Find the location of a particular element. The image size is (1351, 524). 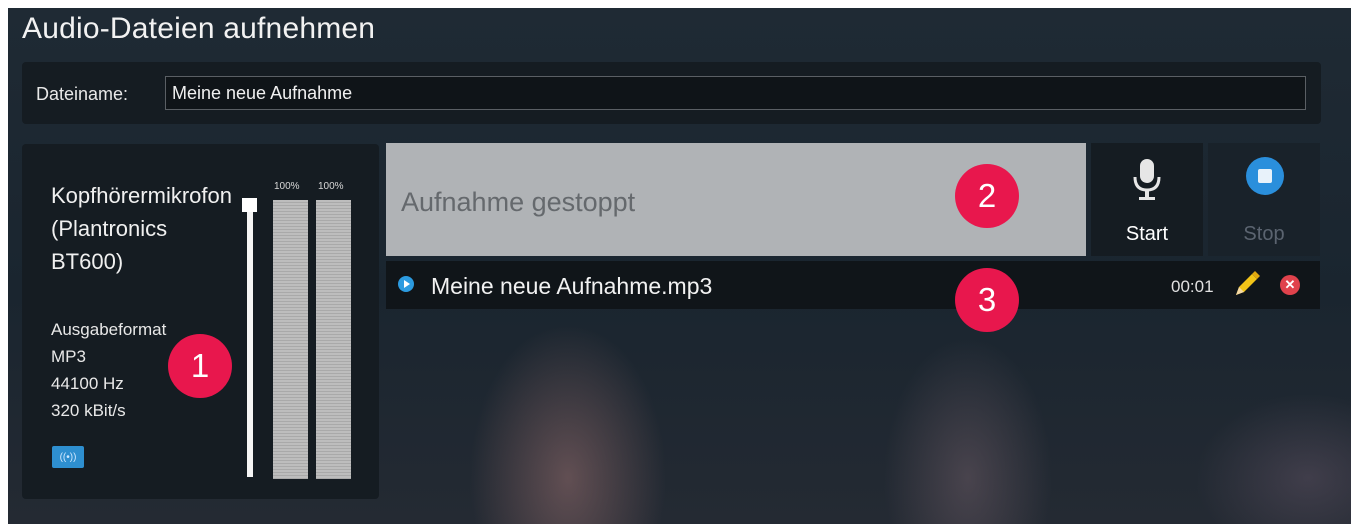

filename-label: Dateiname: is located at coordinates (82, 94).